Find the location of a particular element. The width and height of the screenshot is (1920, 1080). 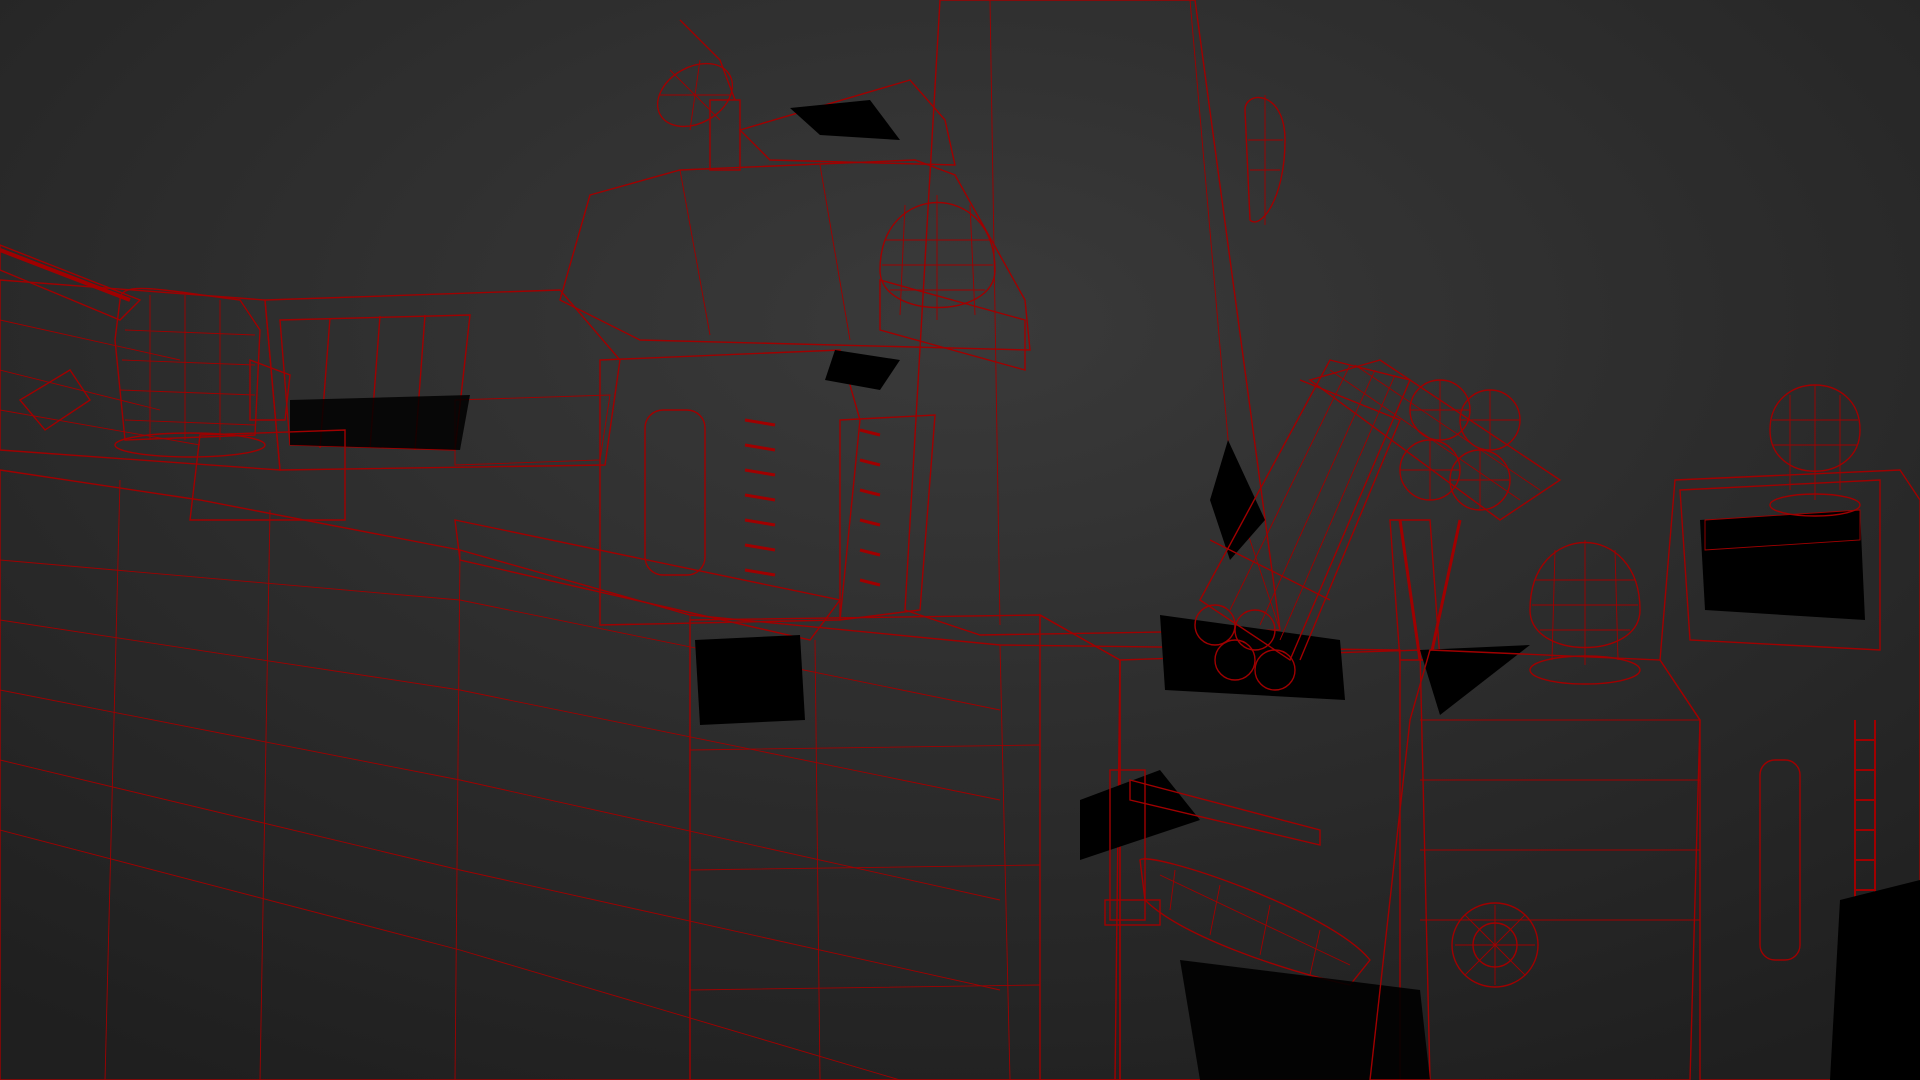

lifebuoy-ring is located at coordinates (1495, 945).